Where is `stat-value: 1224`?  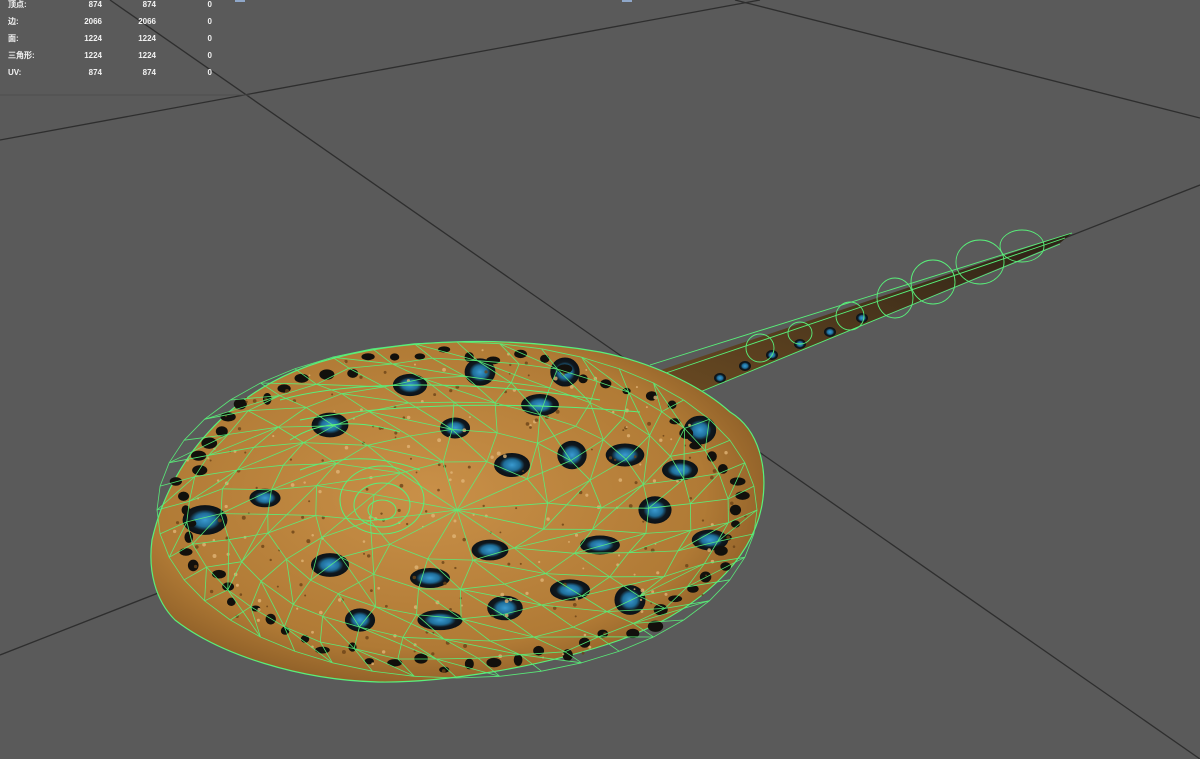
stat-value: 1224 is located at coordinates (147, 38).